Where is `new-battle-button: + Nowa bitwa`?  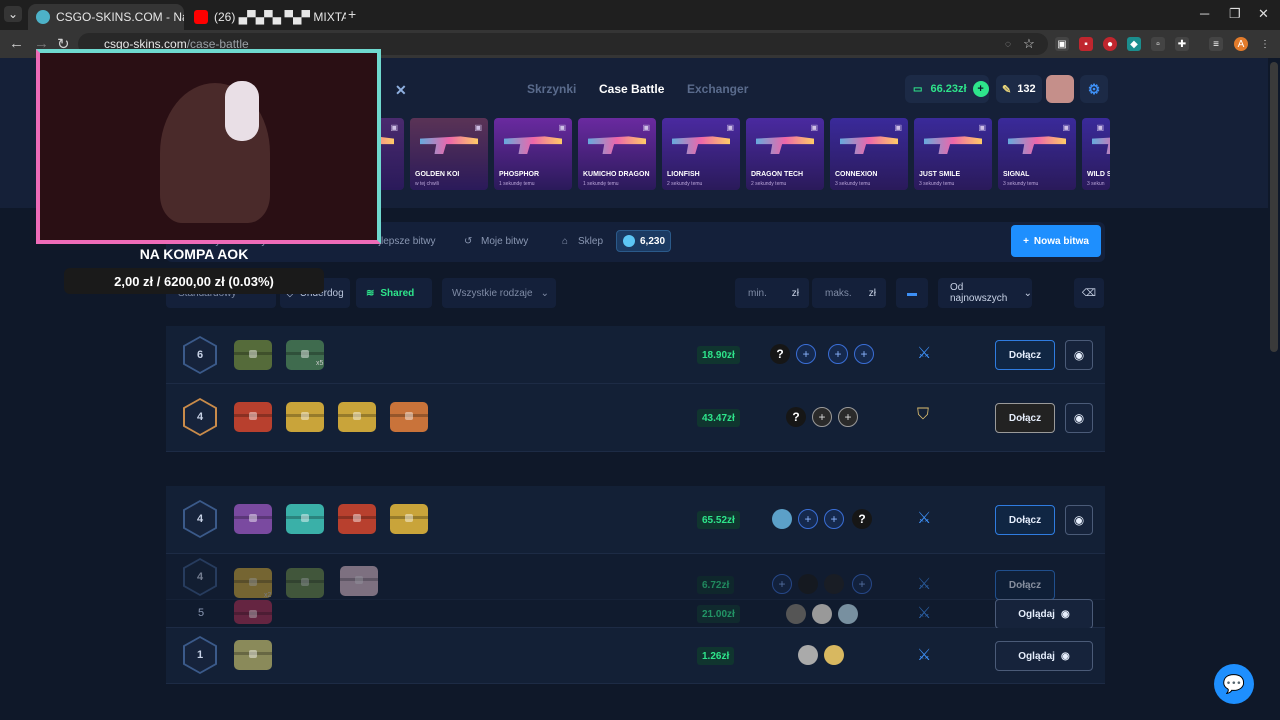 new-battle-button: + Nowa bitwa is located at coordinates (1056, 241).